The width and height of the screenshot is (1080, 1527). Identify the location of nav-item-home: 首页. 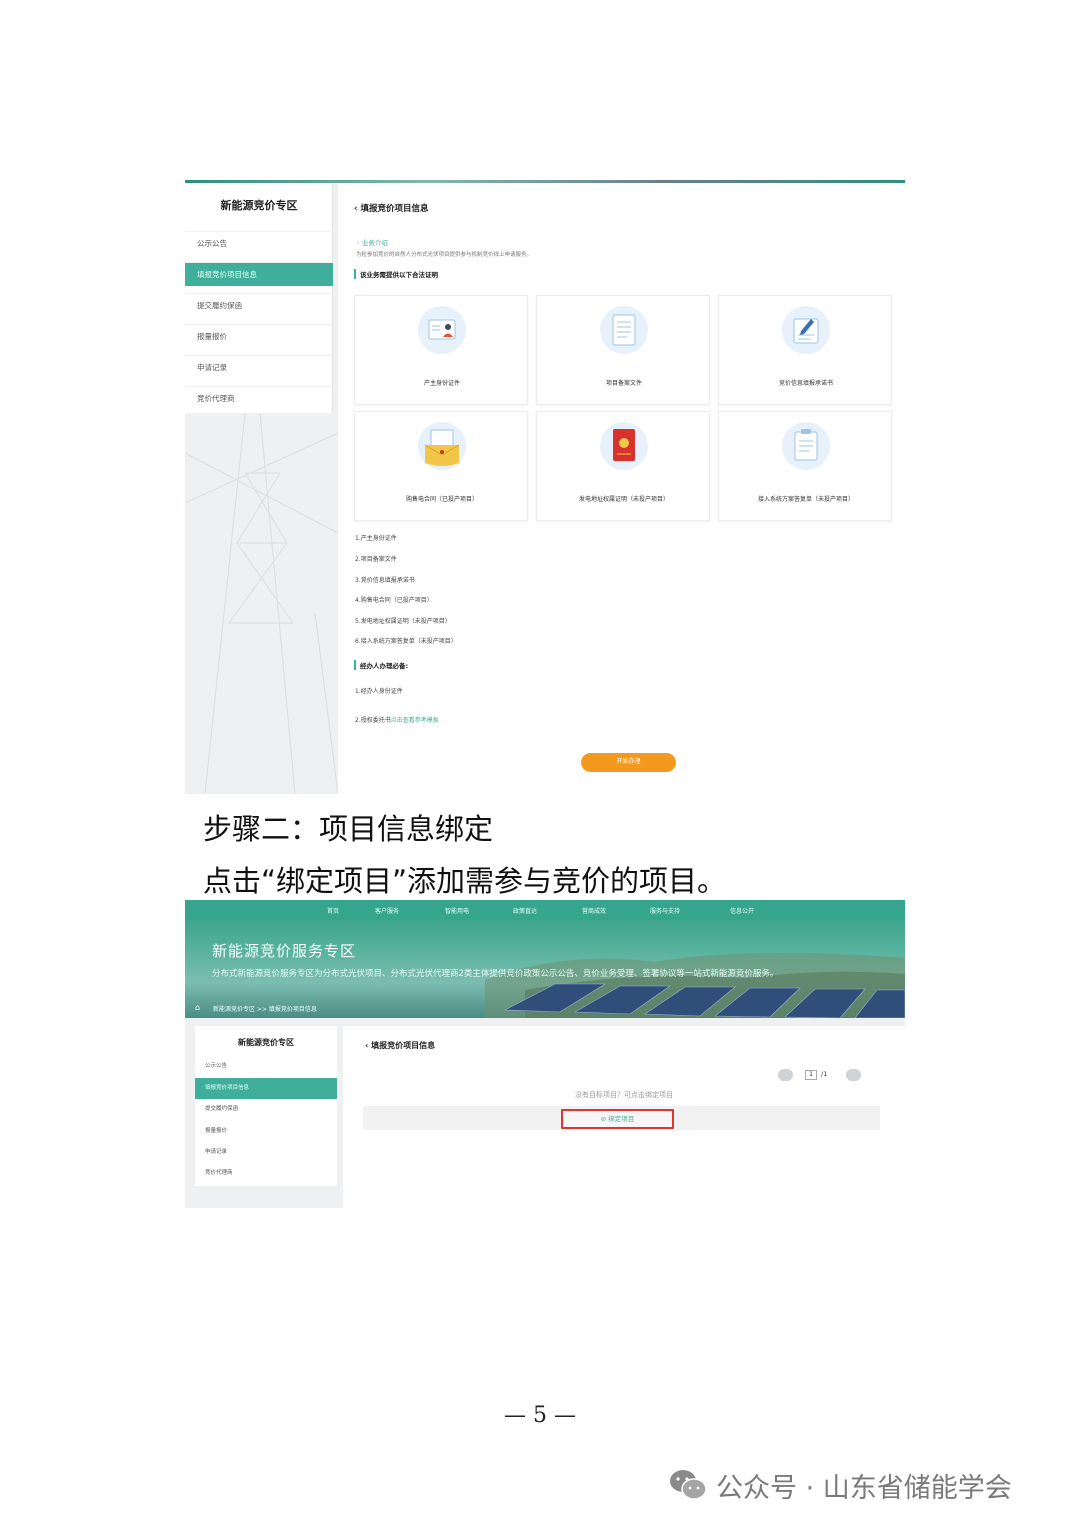
(333, 910).